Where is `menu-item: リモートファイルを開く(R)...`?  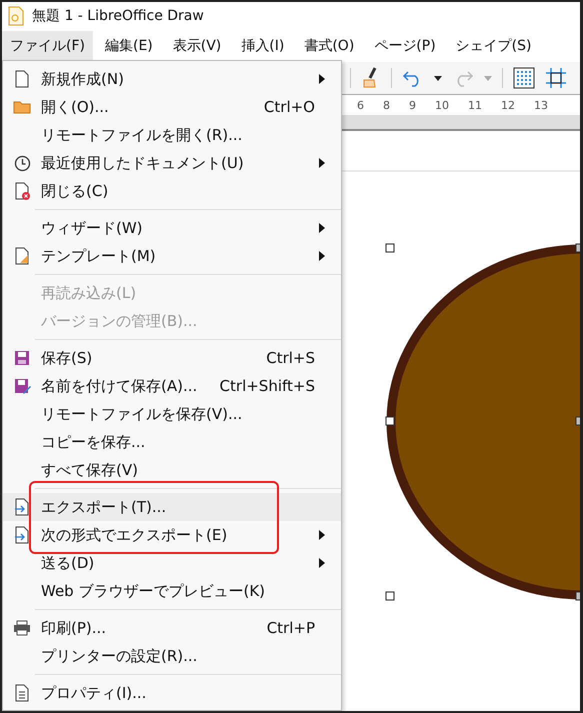 menu-item: リモートファイルを開く(R)... is located at coordinates (172, 135).